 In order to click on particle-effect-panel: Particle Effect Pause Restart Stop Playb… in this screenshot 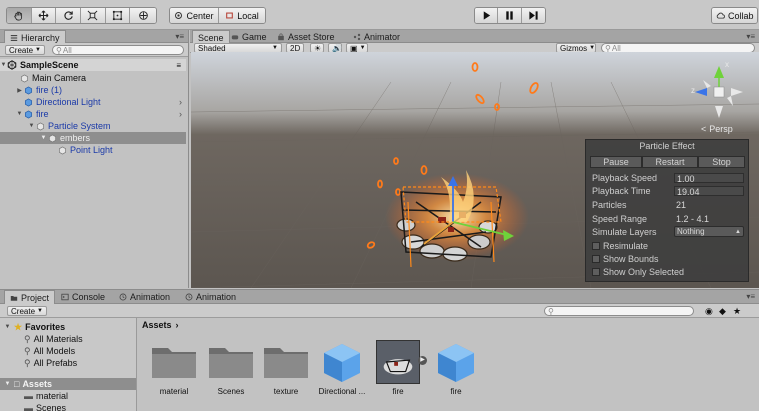, I will do `click(667, 210)`.